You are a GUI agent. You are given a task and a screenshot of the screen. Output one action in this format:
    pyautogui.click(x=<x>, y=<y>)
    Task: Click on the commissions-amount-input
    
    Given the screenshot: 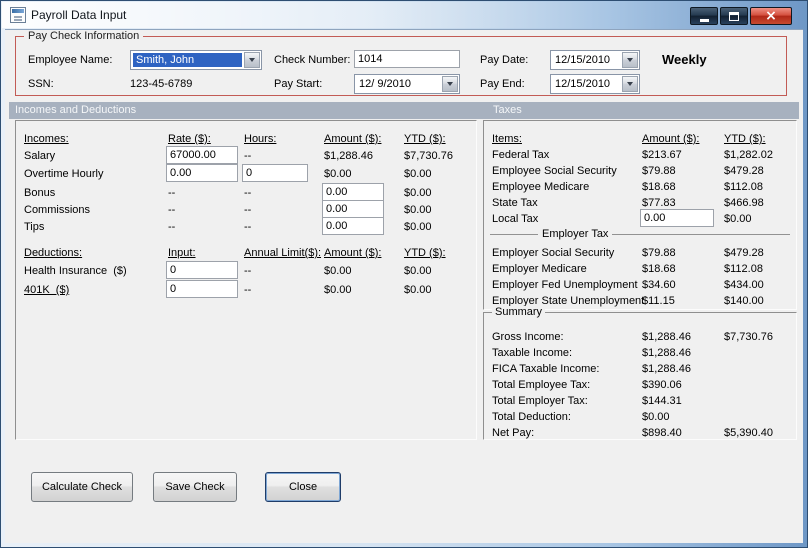 What is the action you would take?
    pyautogui.click(x=353, y=209)
    